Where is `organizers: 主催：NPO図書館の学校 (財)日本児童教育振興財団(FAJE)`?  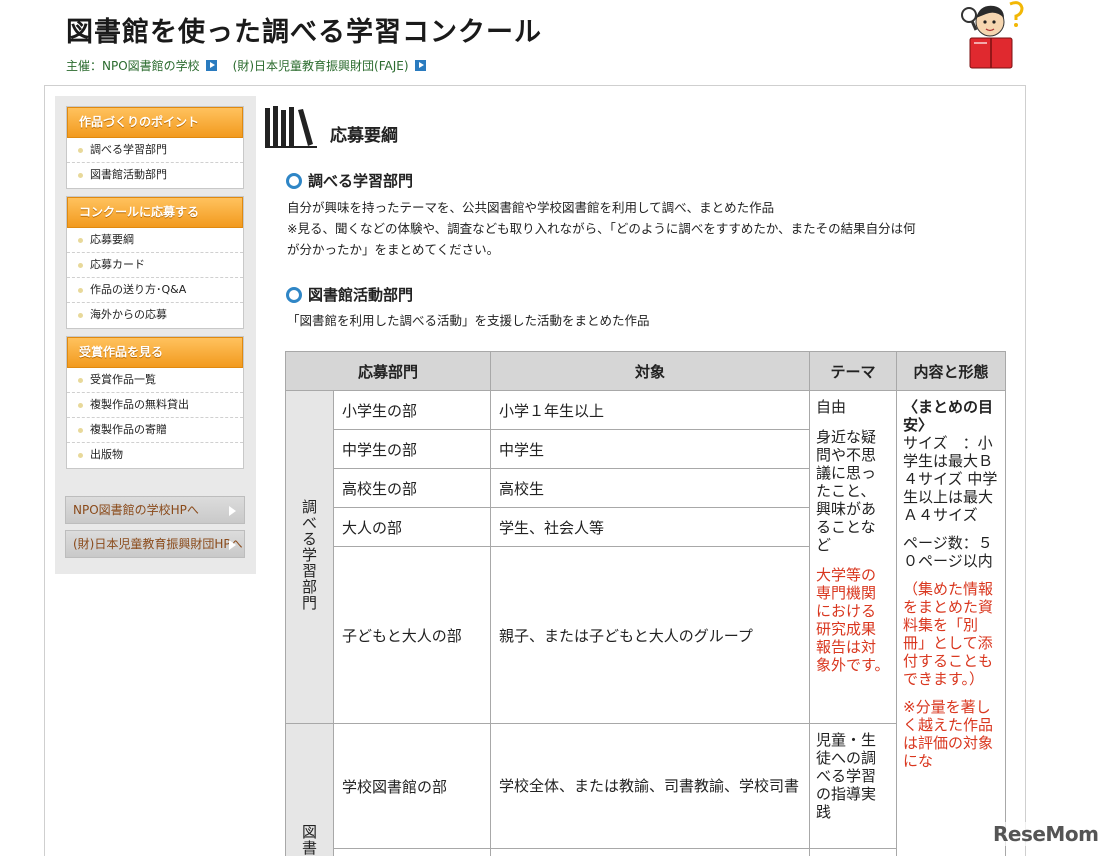
organizers: 主催：NPO図書館の学校 (財)日本児童教育振興財団(FAJE) is located at coordinates (252, 65).